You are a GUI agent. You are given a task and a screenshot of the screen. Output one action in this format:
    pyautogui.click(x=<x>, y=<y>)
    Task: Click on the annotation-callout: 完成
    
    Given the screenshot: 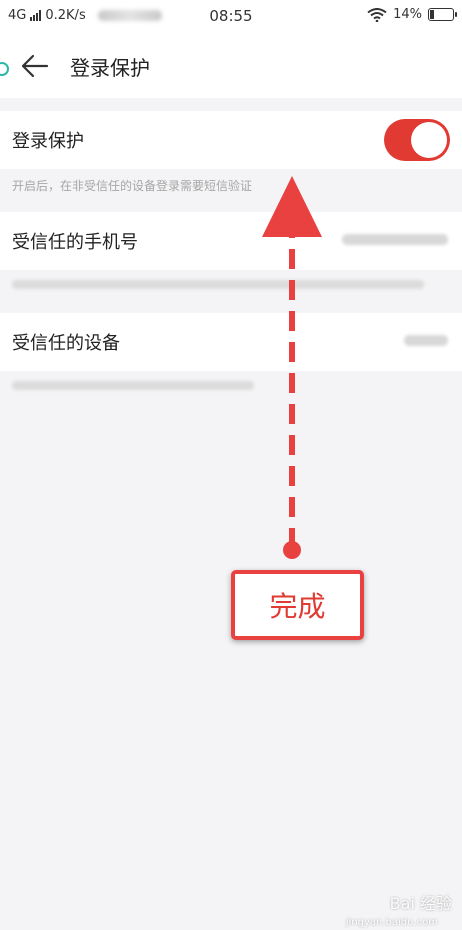 What is the action you would take?
    pyautogui.click(x=297, y=605)
    